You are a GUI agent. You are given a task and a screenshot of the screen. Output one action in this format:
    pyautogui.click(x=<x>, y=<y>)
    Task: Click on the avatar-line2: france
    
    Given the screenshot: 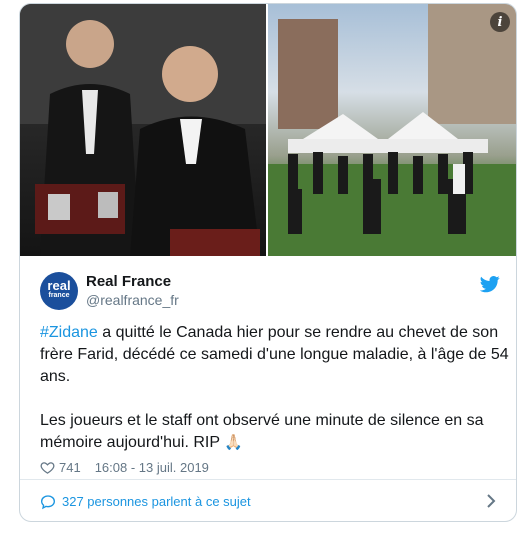 What is the action you would take?
    pyautogui.click(x=59, y=295)
    